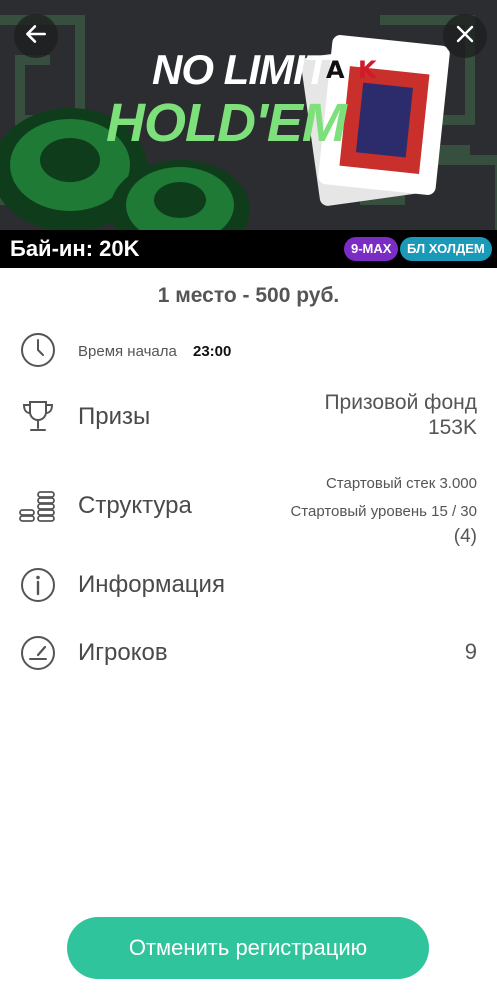 Image resolution: width=497 pixels, height=1000 pixels. Describe the element at coordinates (240, 69) in the screenshot. I see `banner-title-line1: NO LIMIT` at that location.